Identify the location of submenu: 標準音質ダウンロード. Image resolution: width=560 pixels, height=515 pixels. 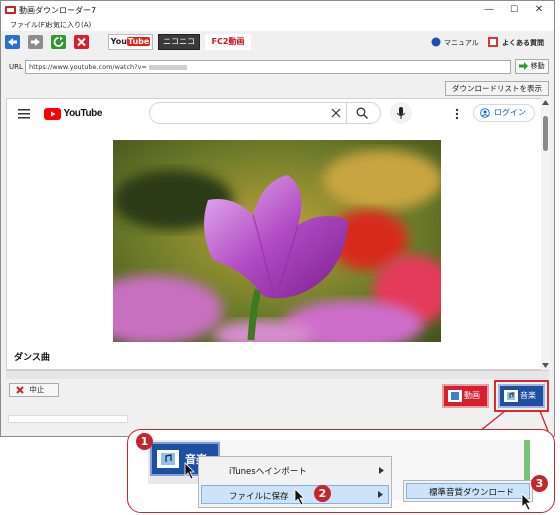
(468, 491).